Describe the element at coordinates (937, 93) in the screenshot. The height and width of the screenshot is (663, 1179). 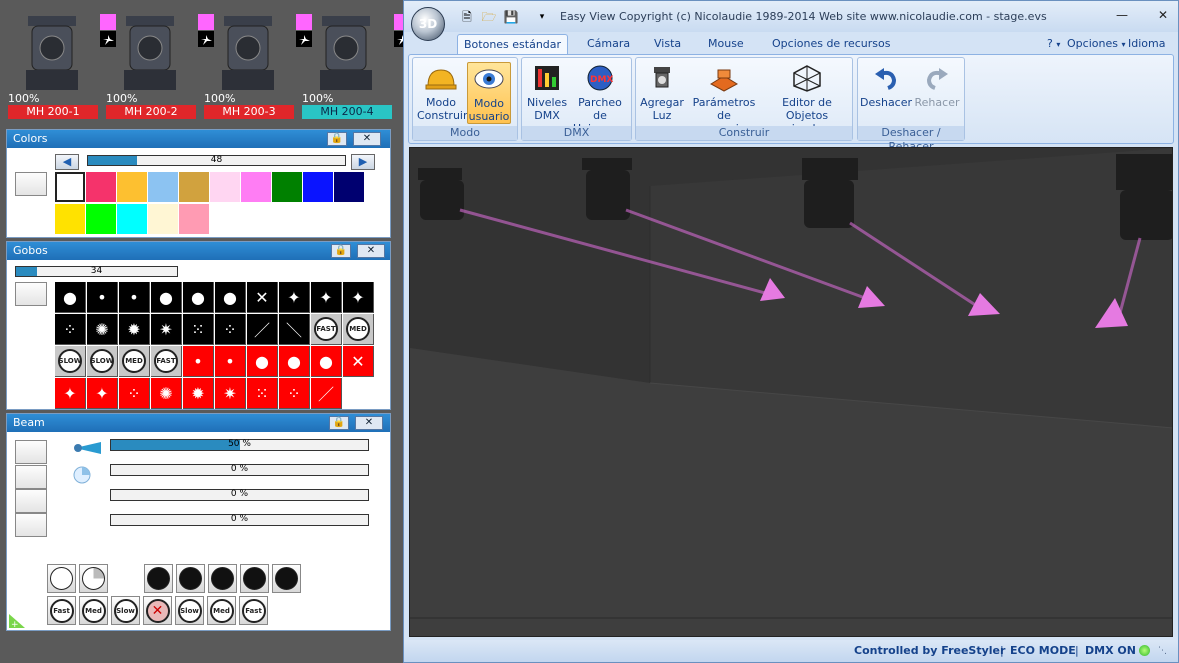
I see `rehacer-button: Rehacer` at that location.